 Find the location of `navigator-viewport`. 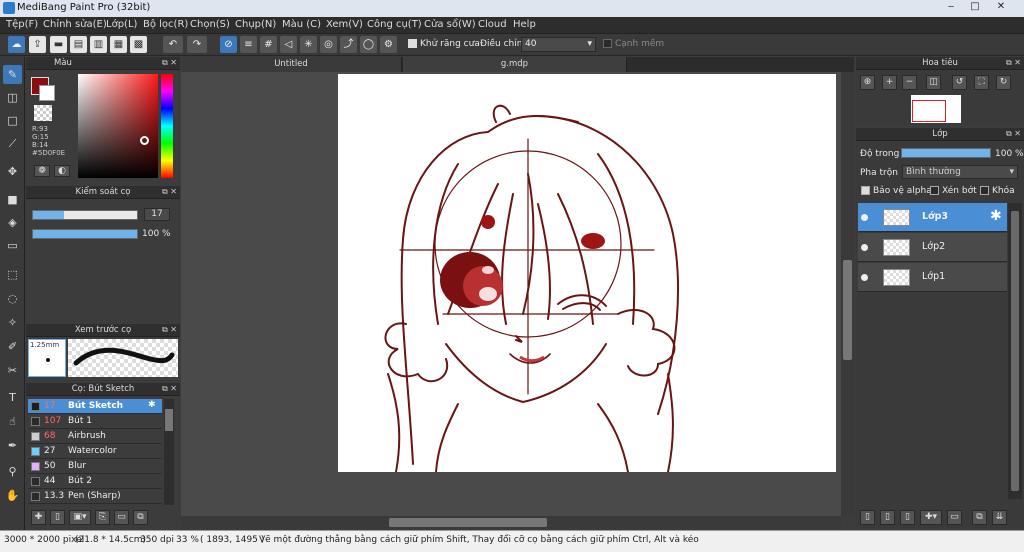

navigator-viewport is located at coordinates (929, 111).